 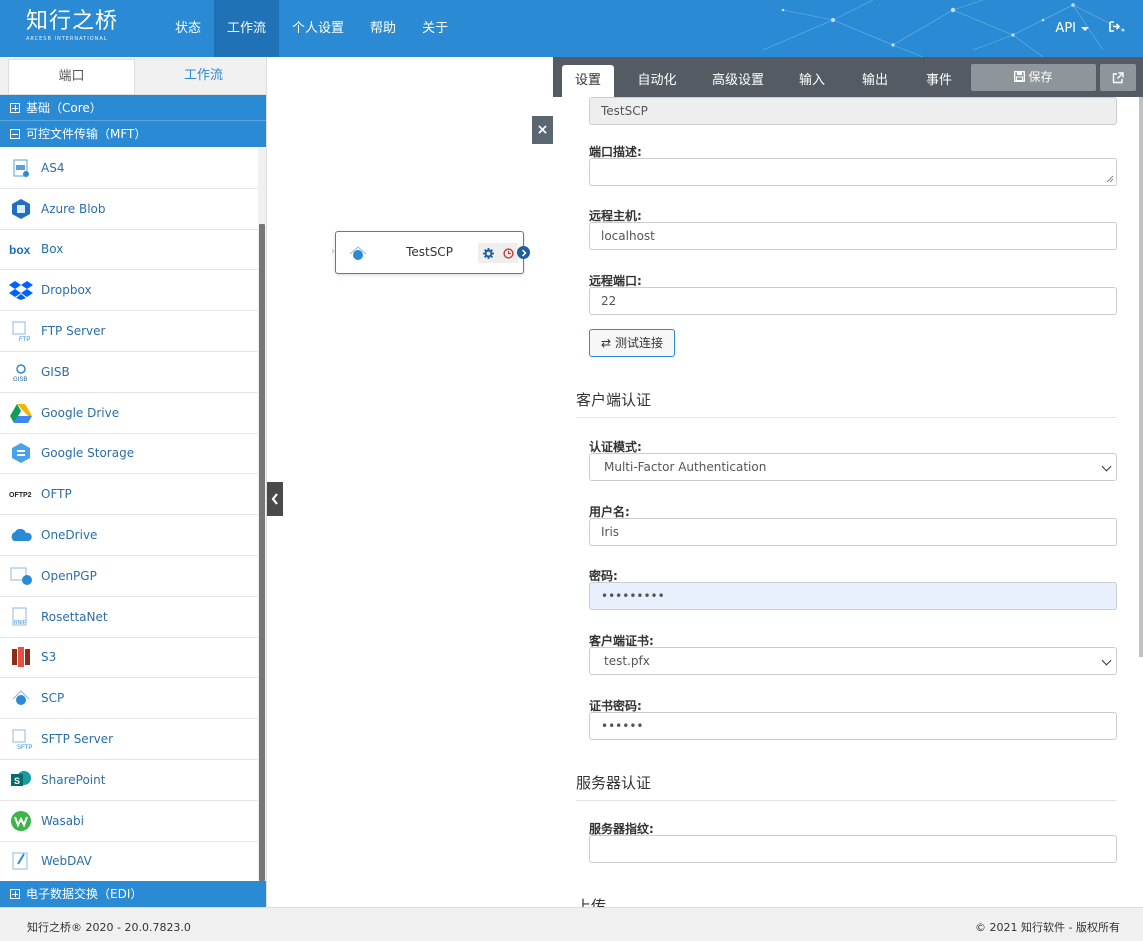 I want to click on connector-label: AS4, so click(x=53, y=167).